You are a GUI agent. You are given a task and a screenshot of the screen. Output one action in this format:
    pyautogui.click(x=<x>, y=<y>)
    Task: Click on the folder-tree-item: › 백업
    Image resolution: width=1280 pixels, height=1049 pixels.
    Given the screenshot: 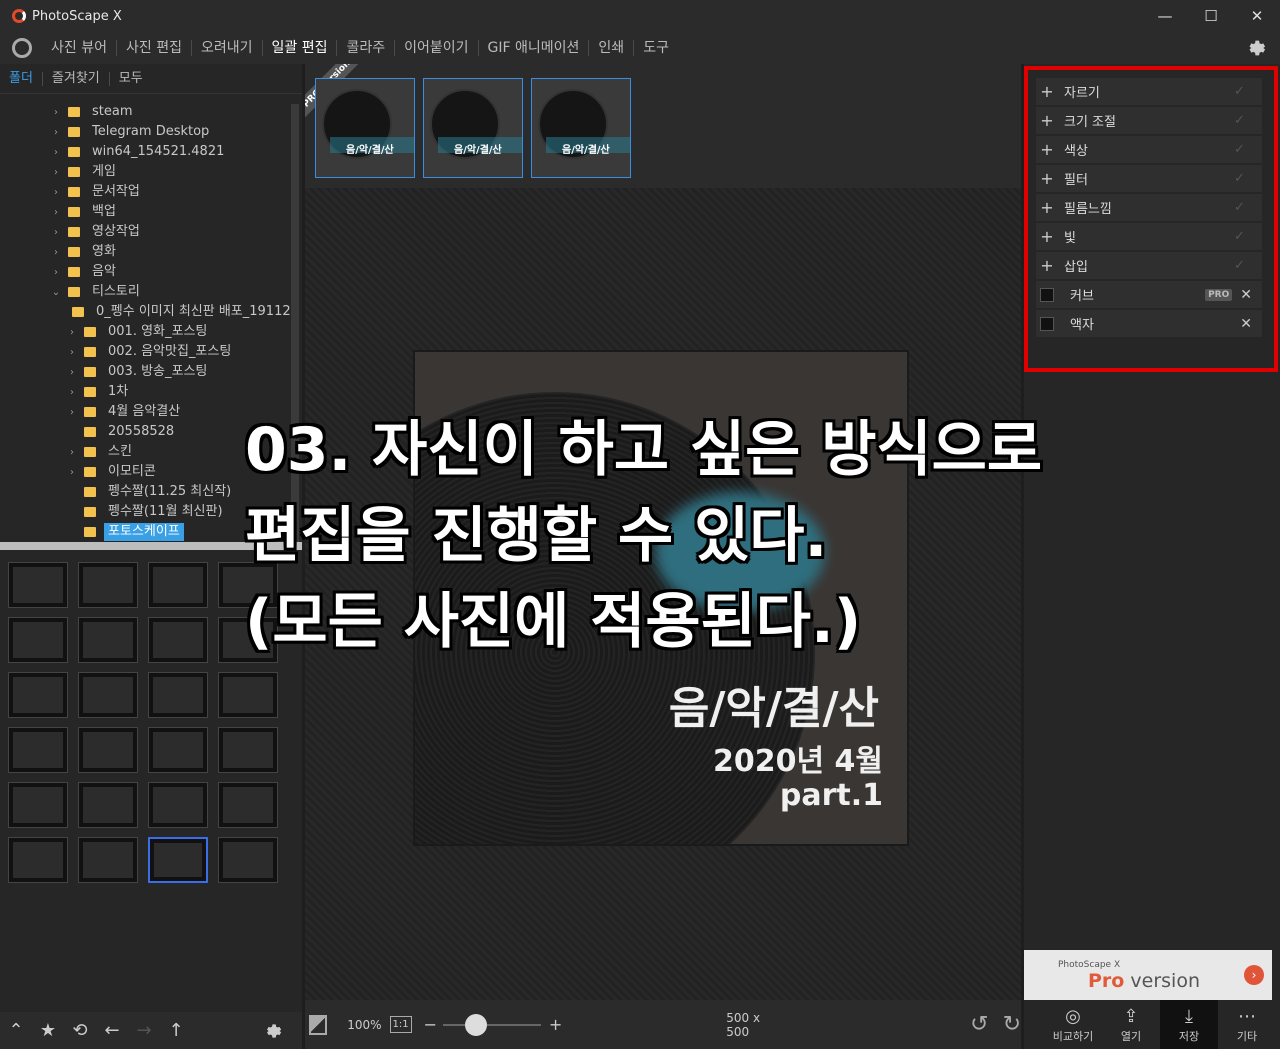 What is the action you would take?
    pyautogui.click(x=146, y=212)
    